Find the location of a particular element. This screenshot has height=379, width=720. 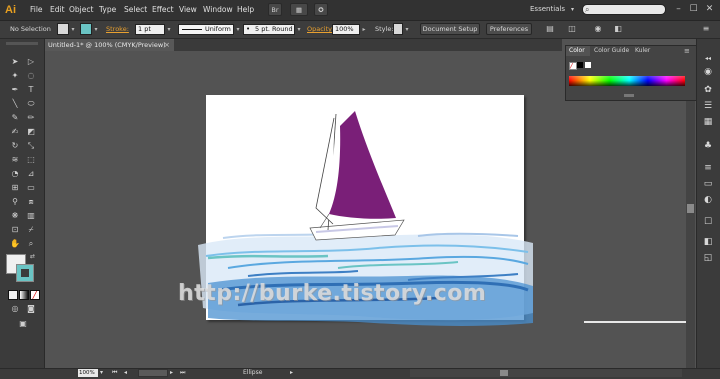

stroke-panel-icon: ≡ is located at coordinates (708, 168).